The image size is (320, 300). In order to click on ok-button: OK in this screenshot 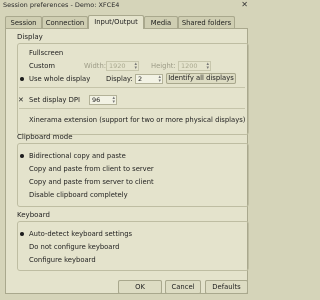, I will do `click(140, 287)`.